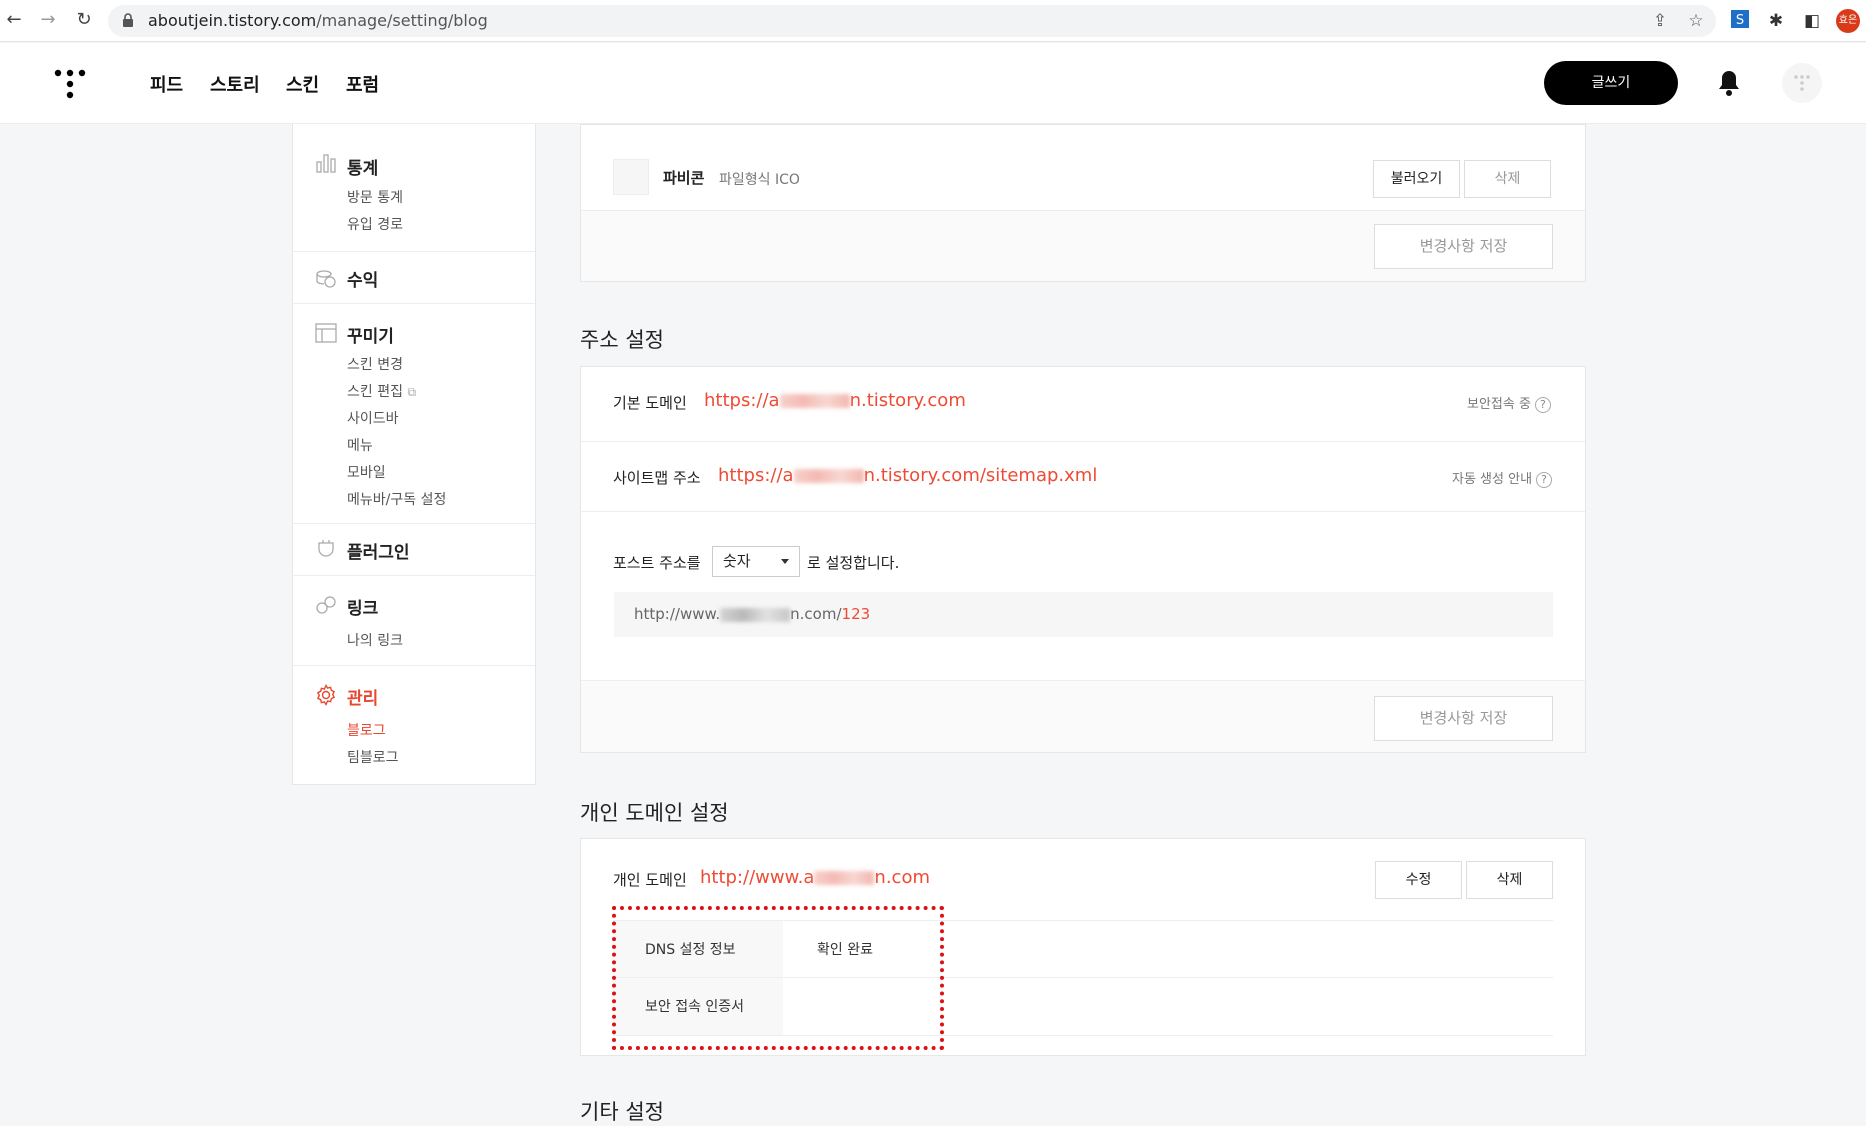 This screenshot has width=1866, height=1126. Describe the element at coordinates (414, 550) in the screenshot. I see `sidebar-section-plugin: 플러그인` at that location.